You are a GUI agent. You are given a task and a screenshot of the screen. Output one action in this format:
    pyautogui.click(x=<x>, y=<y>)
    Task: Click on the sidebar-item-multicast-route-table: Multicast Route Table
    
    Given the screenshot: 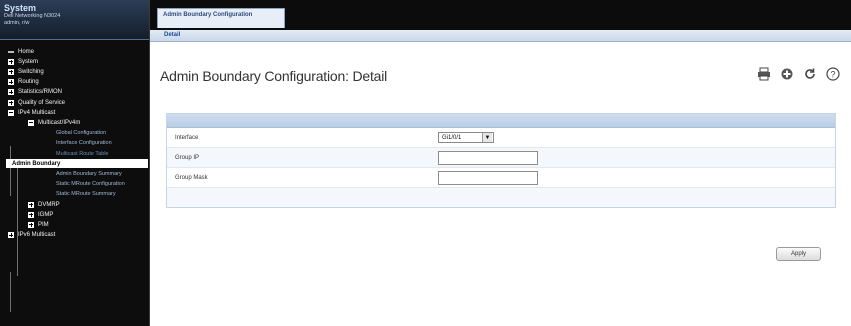 What is the action you would take?
    pyautogui.click(x=82, y=153)
    